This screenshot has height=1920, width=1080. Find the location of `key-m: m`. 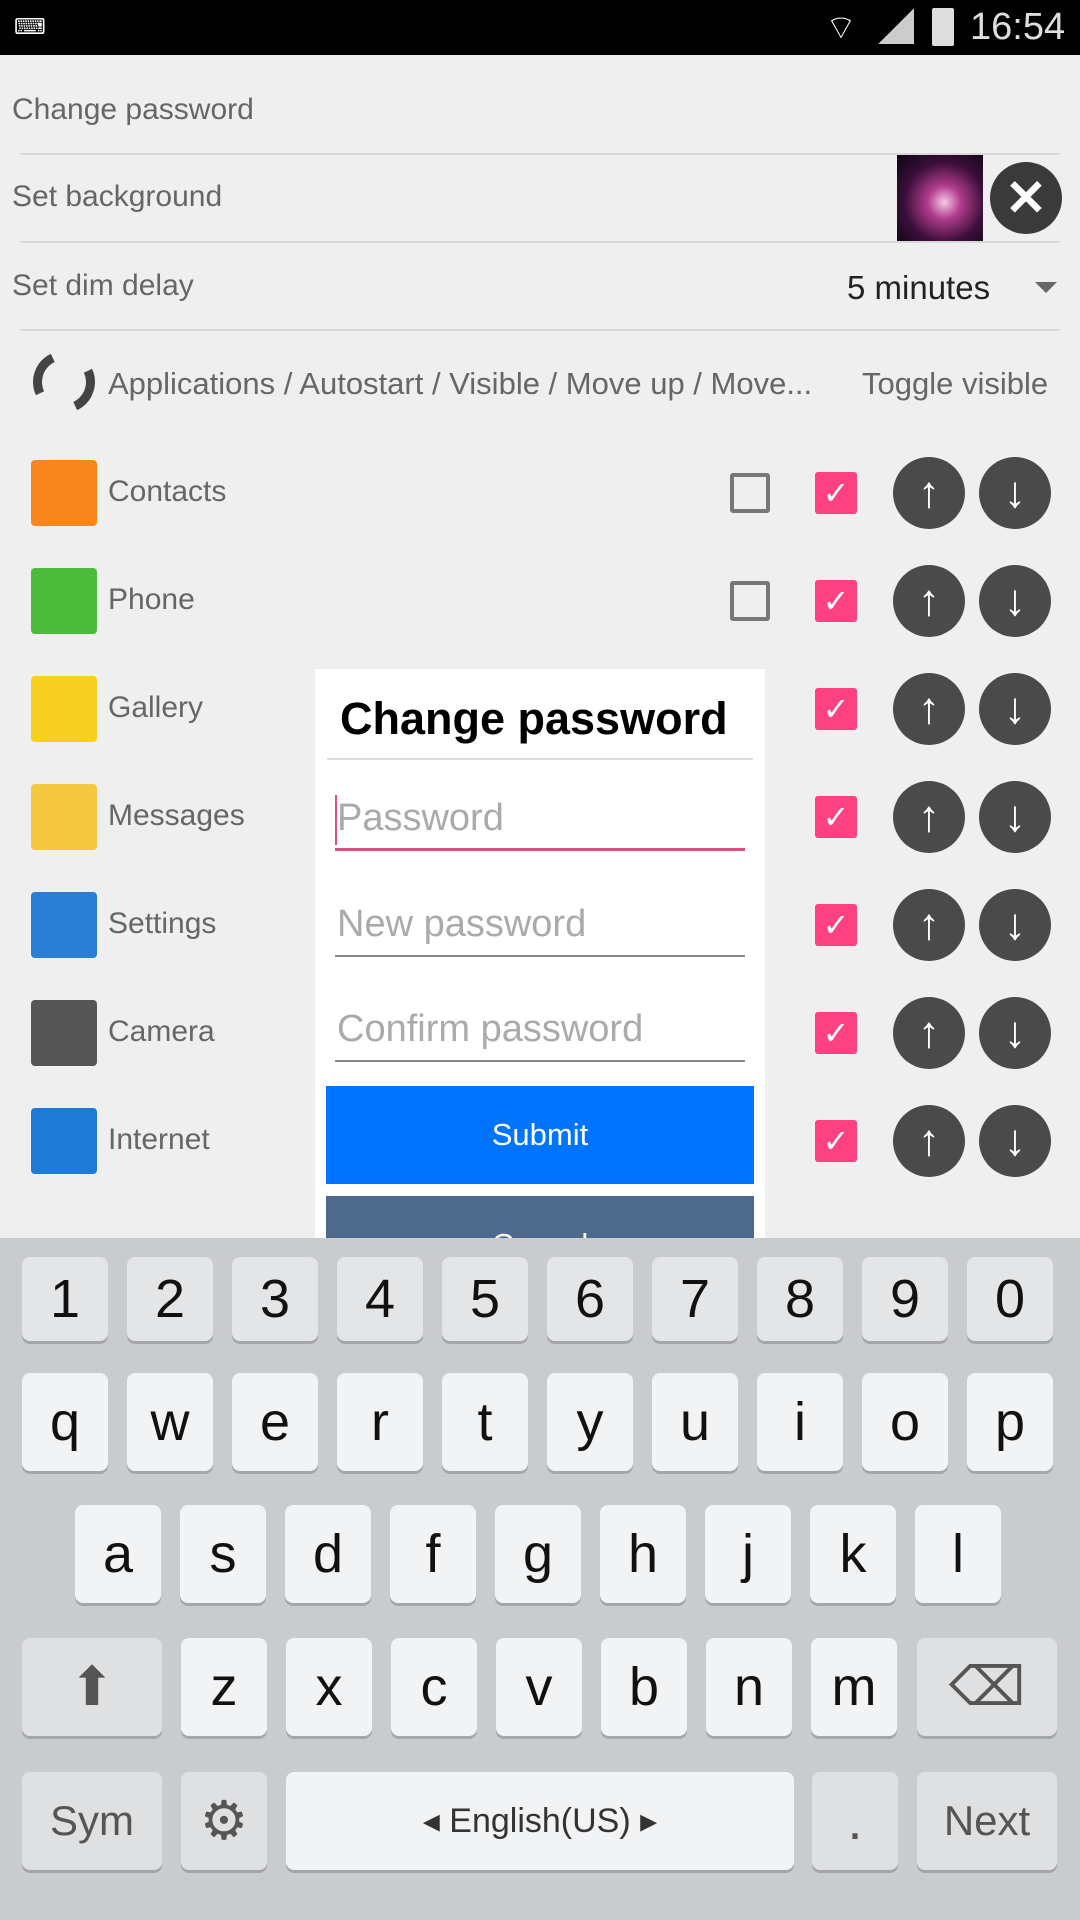

key-m: m is located at coordinates (854, 1687).